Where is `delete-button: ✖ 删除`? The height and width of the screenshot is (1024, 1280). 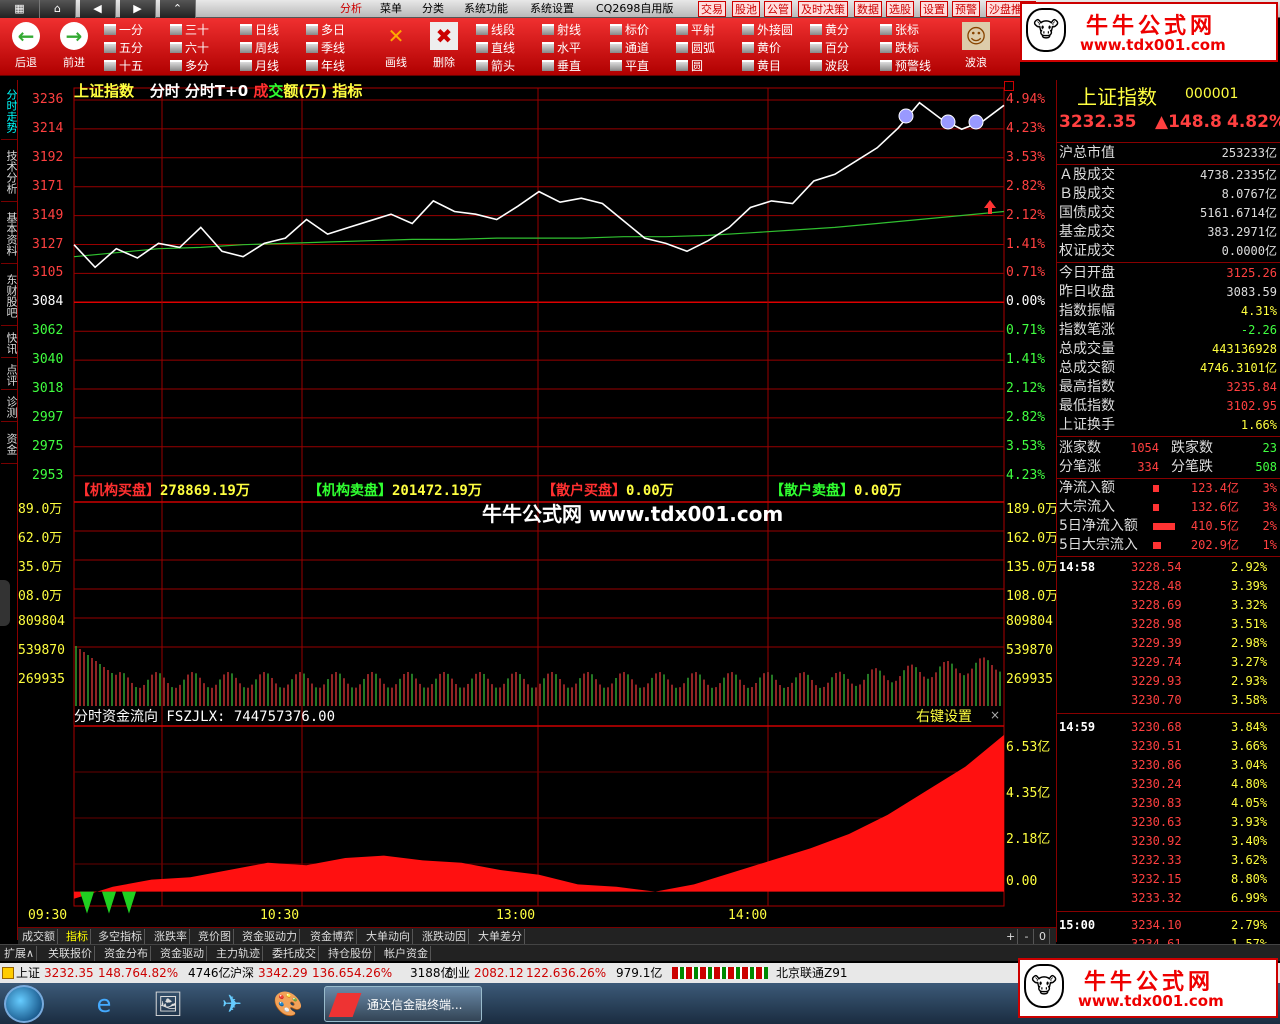
delete-button: ✖ 删除 is located at coordinates (444, 47).